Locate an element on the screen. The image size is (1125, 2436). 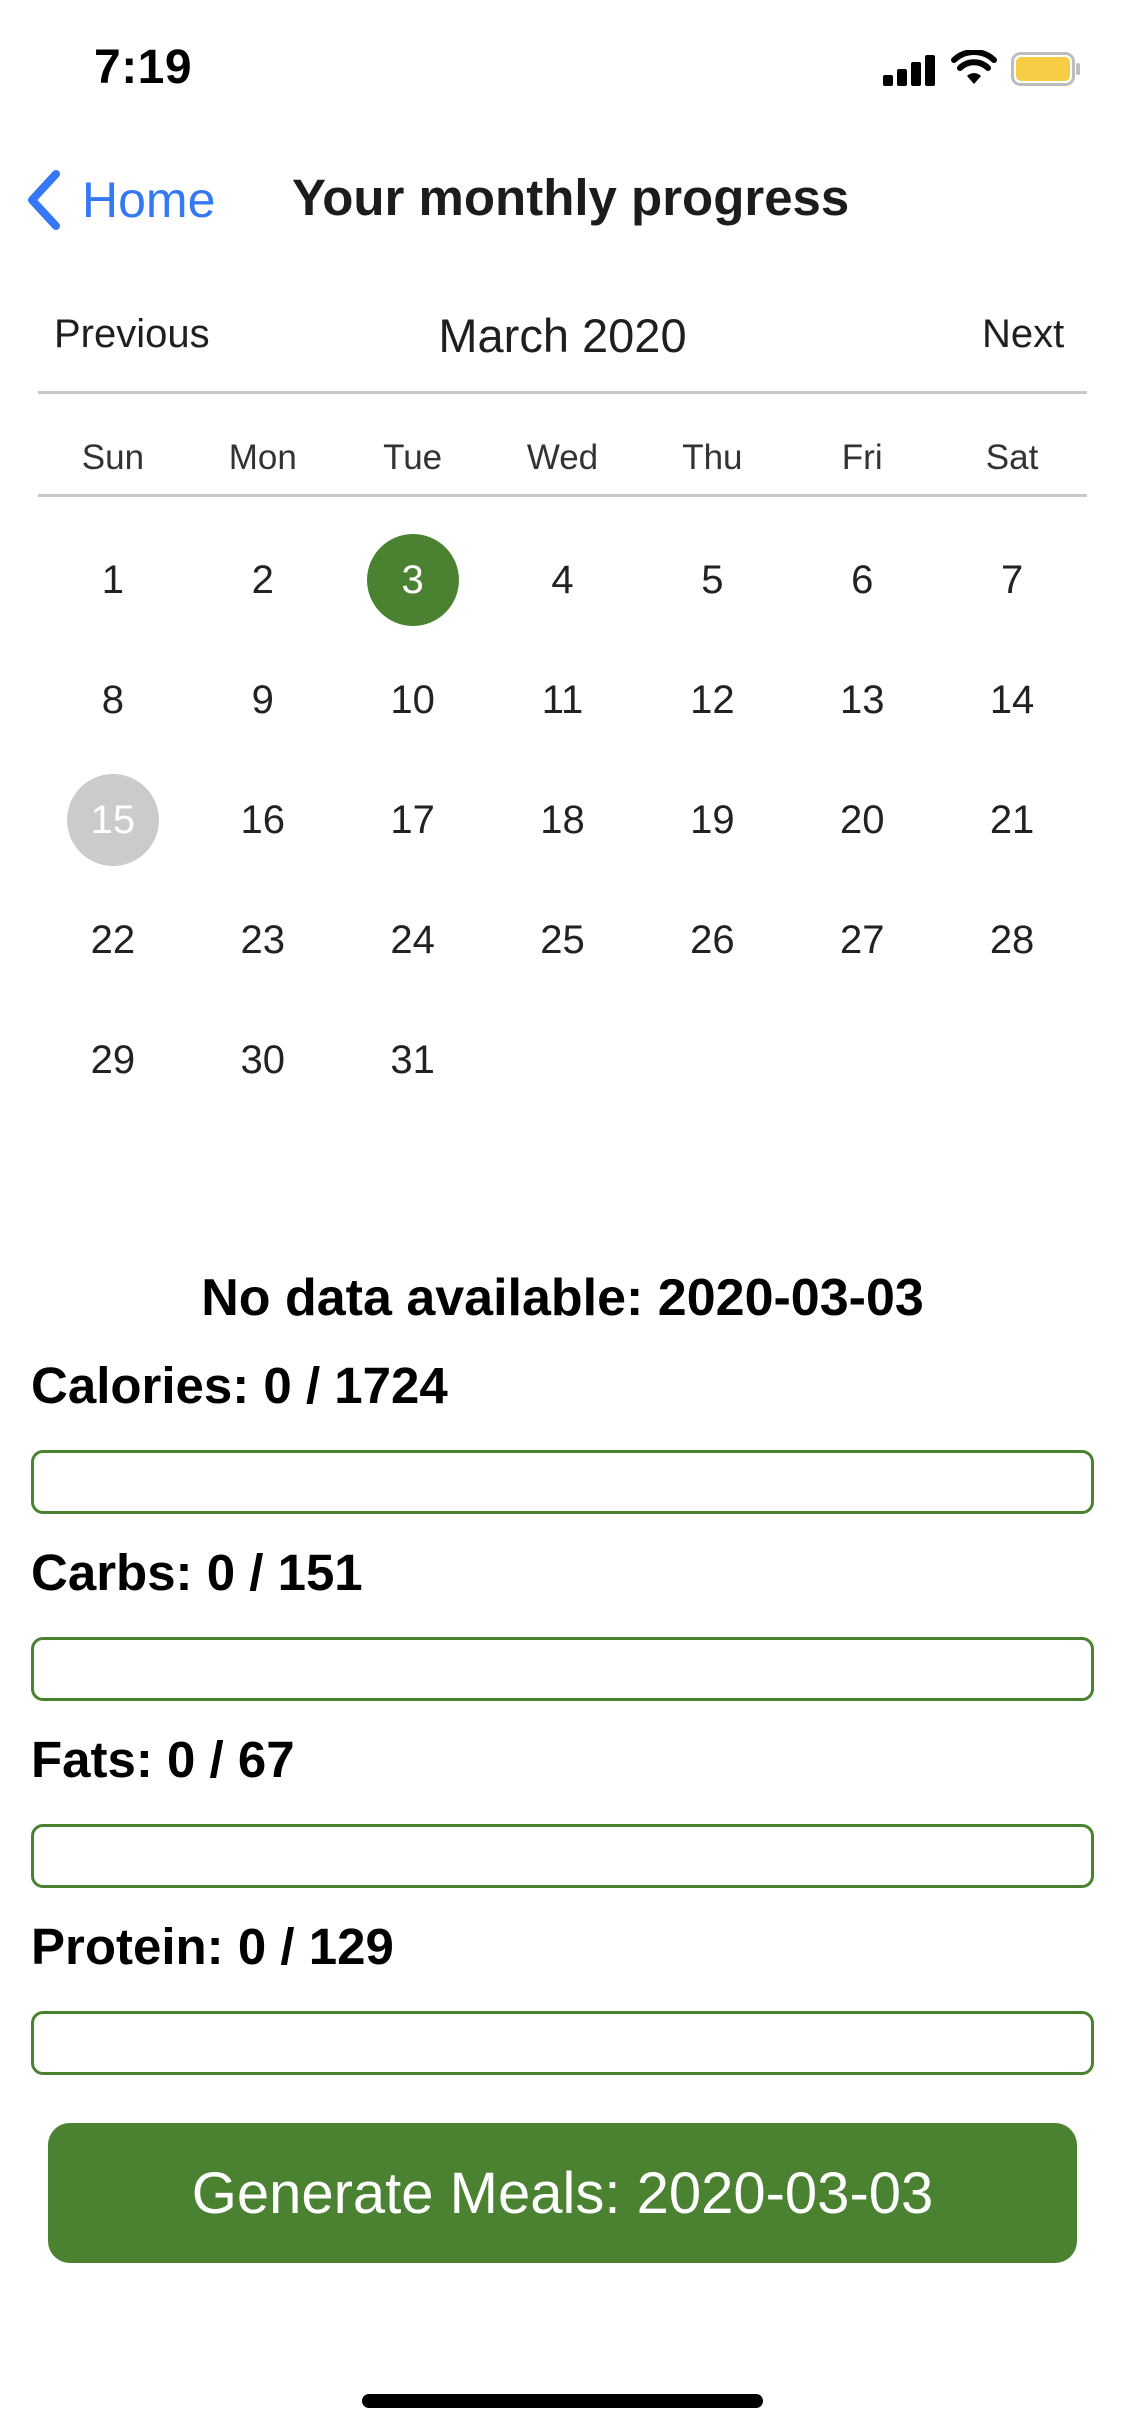
weekday-label: Tue is located at coordinates (413, 457).